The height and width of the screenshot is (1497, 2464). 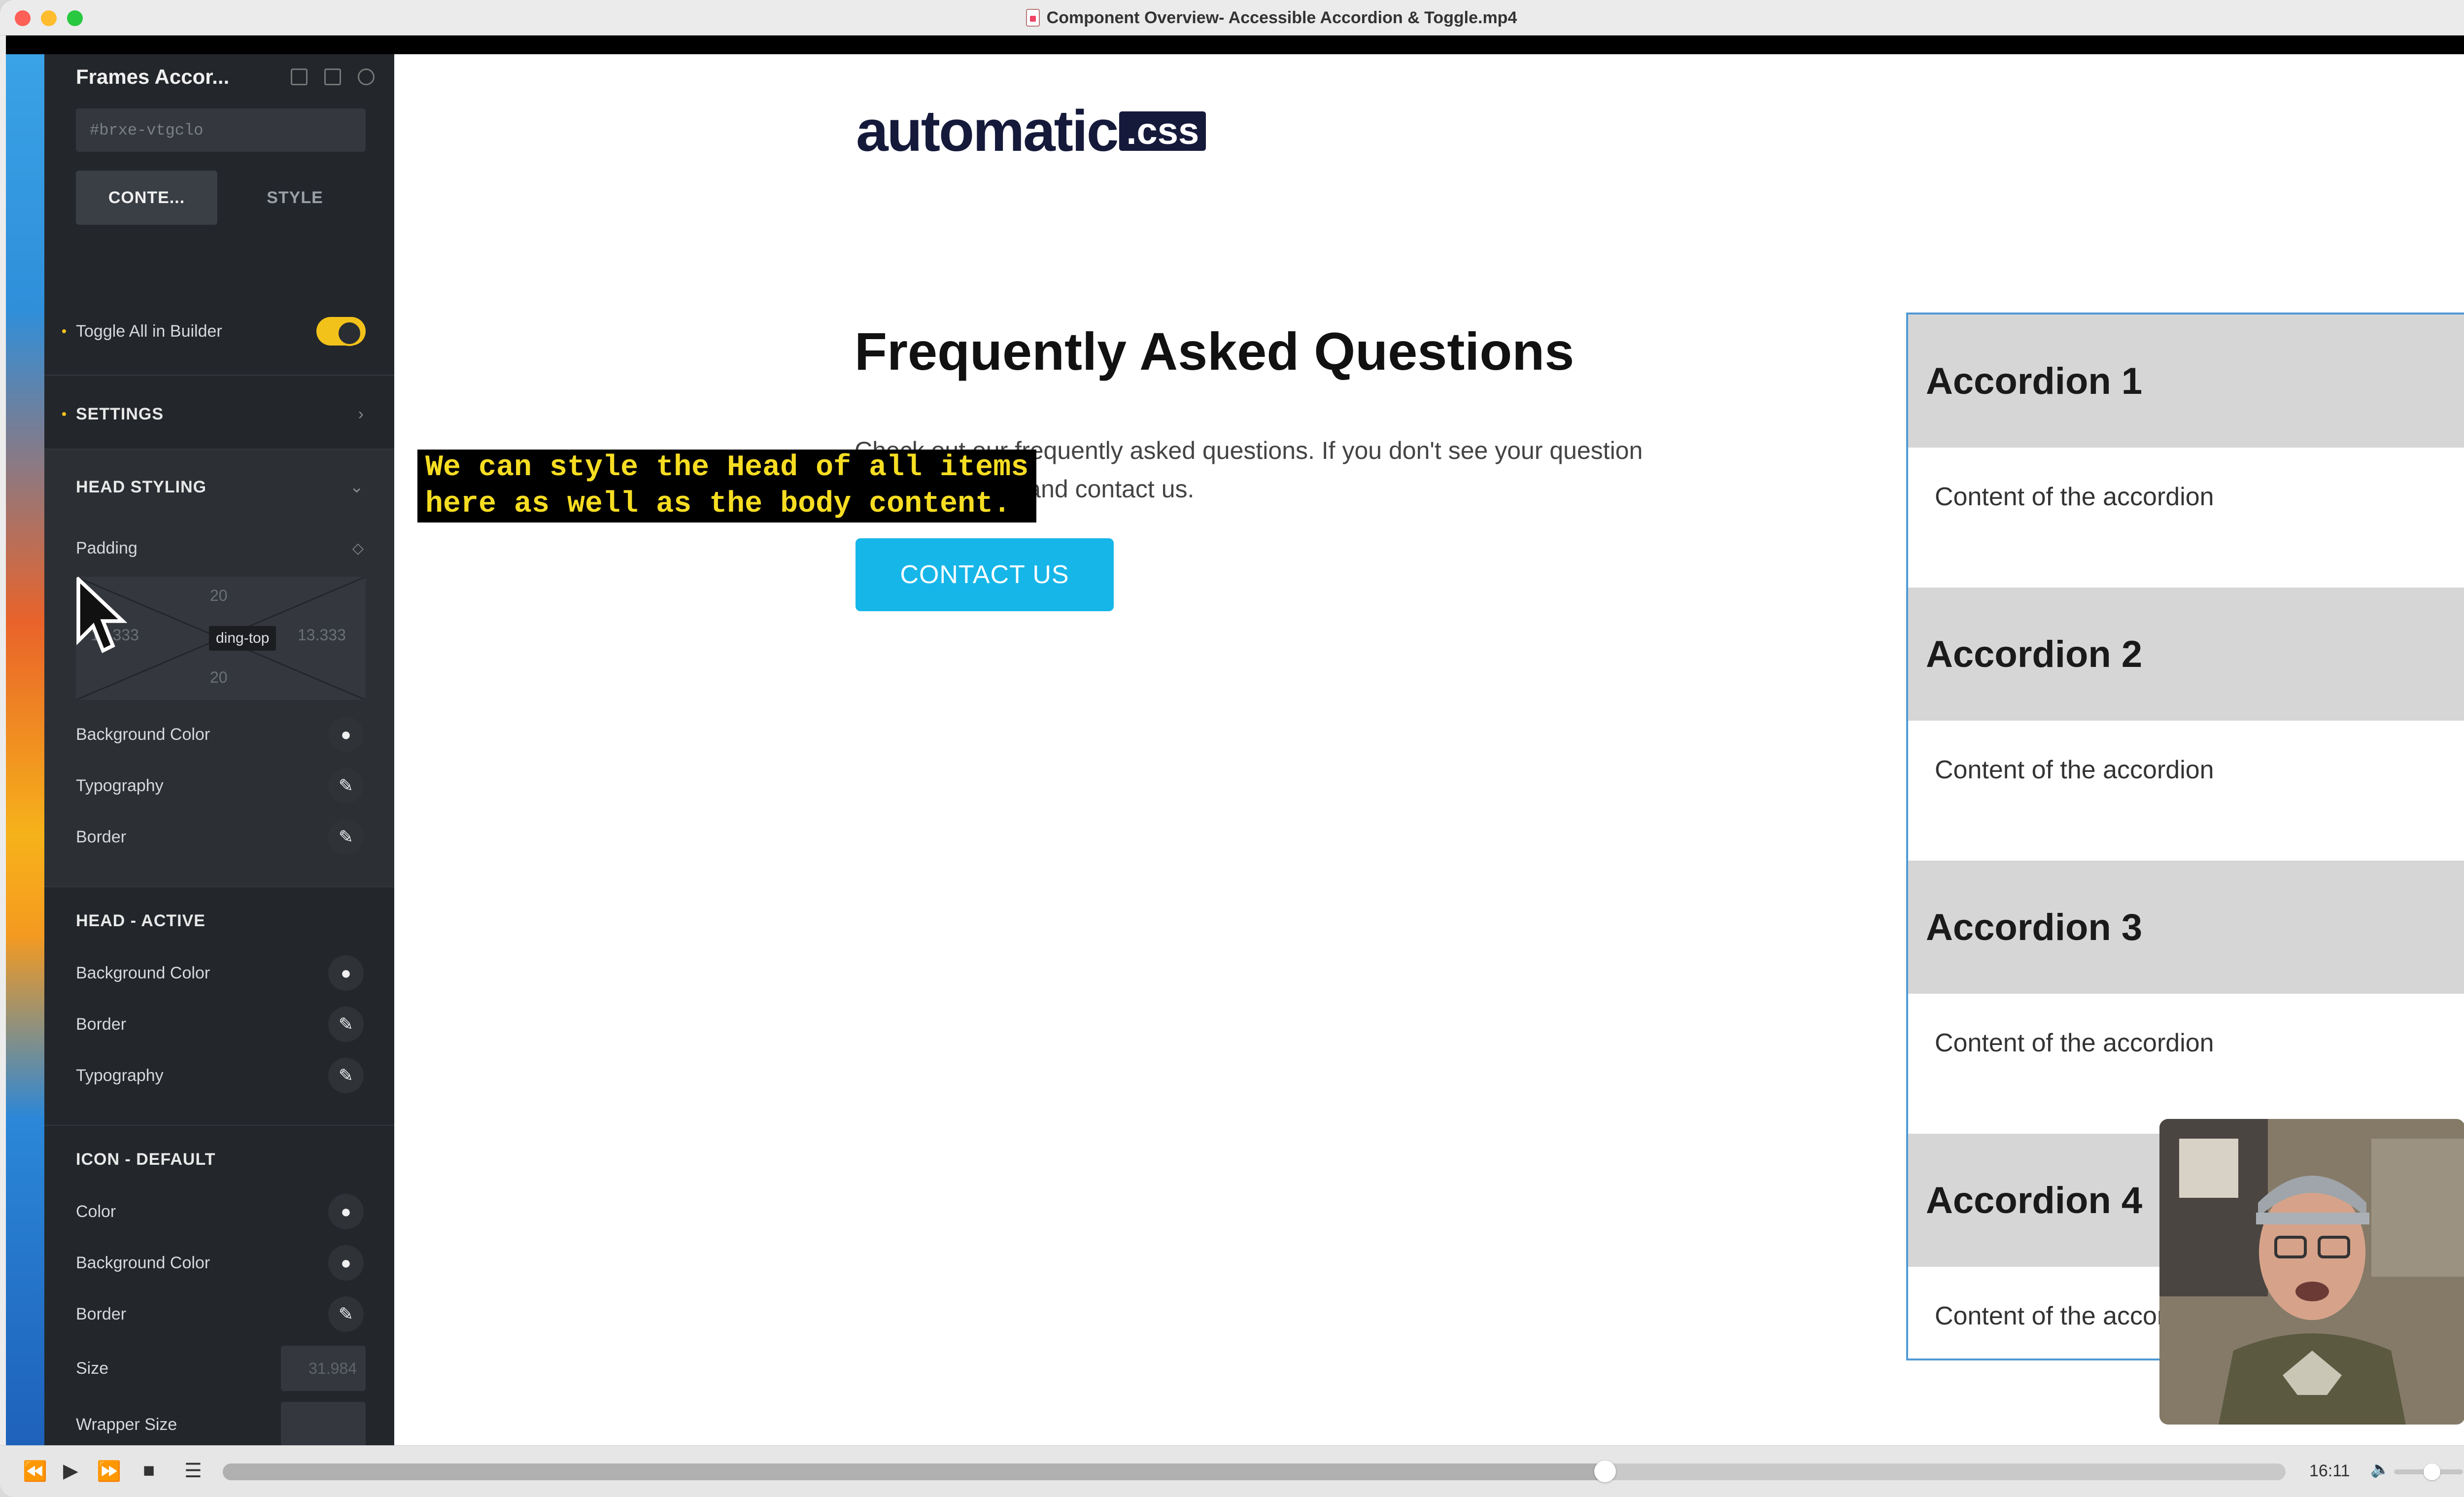 What do you see at coordinates (718, 504) in the screenshot?
I see `subtitle-line: here as well as the body content.` at bounding box center [718, 504].